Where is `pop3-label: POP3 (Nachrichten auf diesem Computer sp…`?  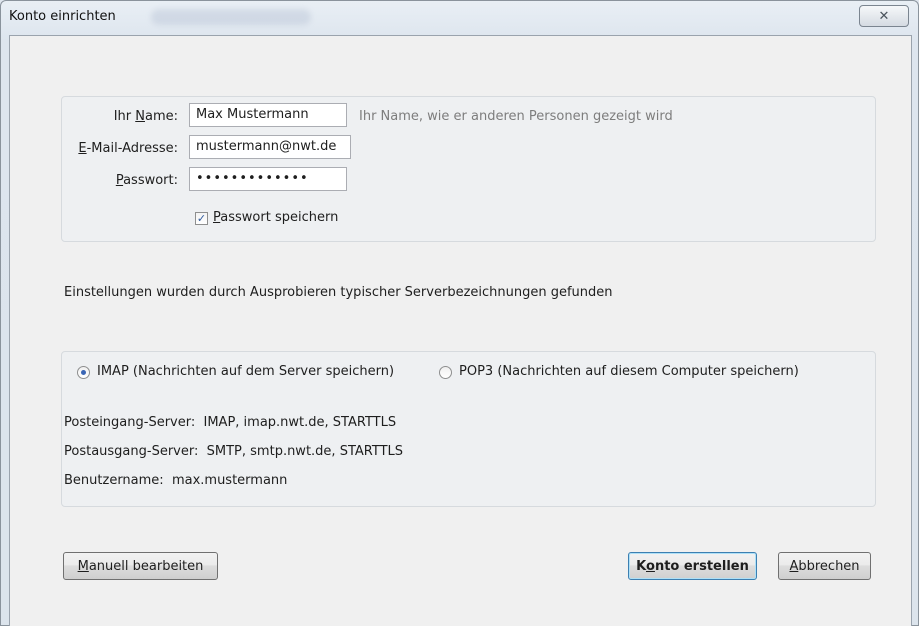
pop3-label: POP3 (Nachrichten auf diesem Computer sp… is located at coordinates (629, 371).